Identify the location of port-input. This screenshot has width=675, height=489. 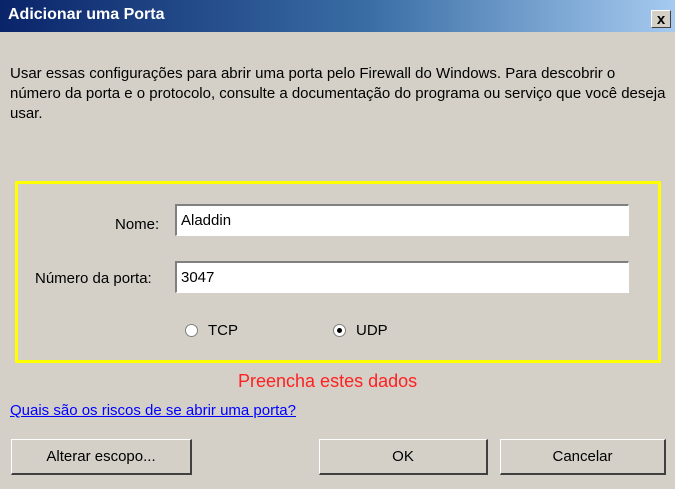
(402, 277).